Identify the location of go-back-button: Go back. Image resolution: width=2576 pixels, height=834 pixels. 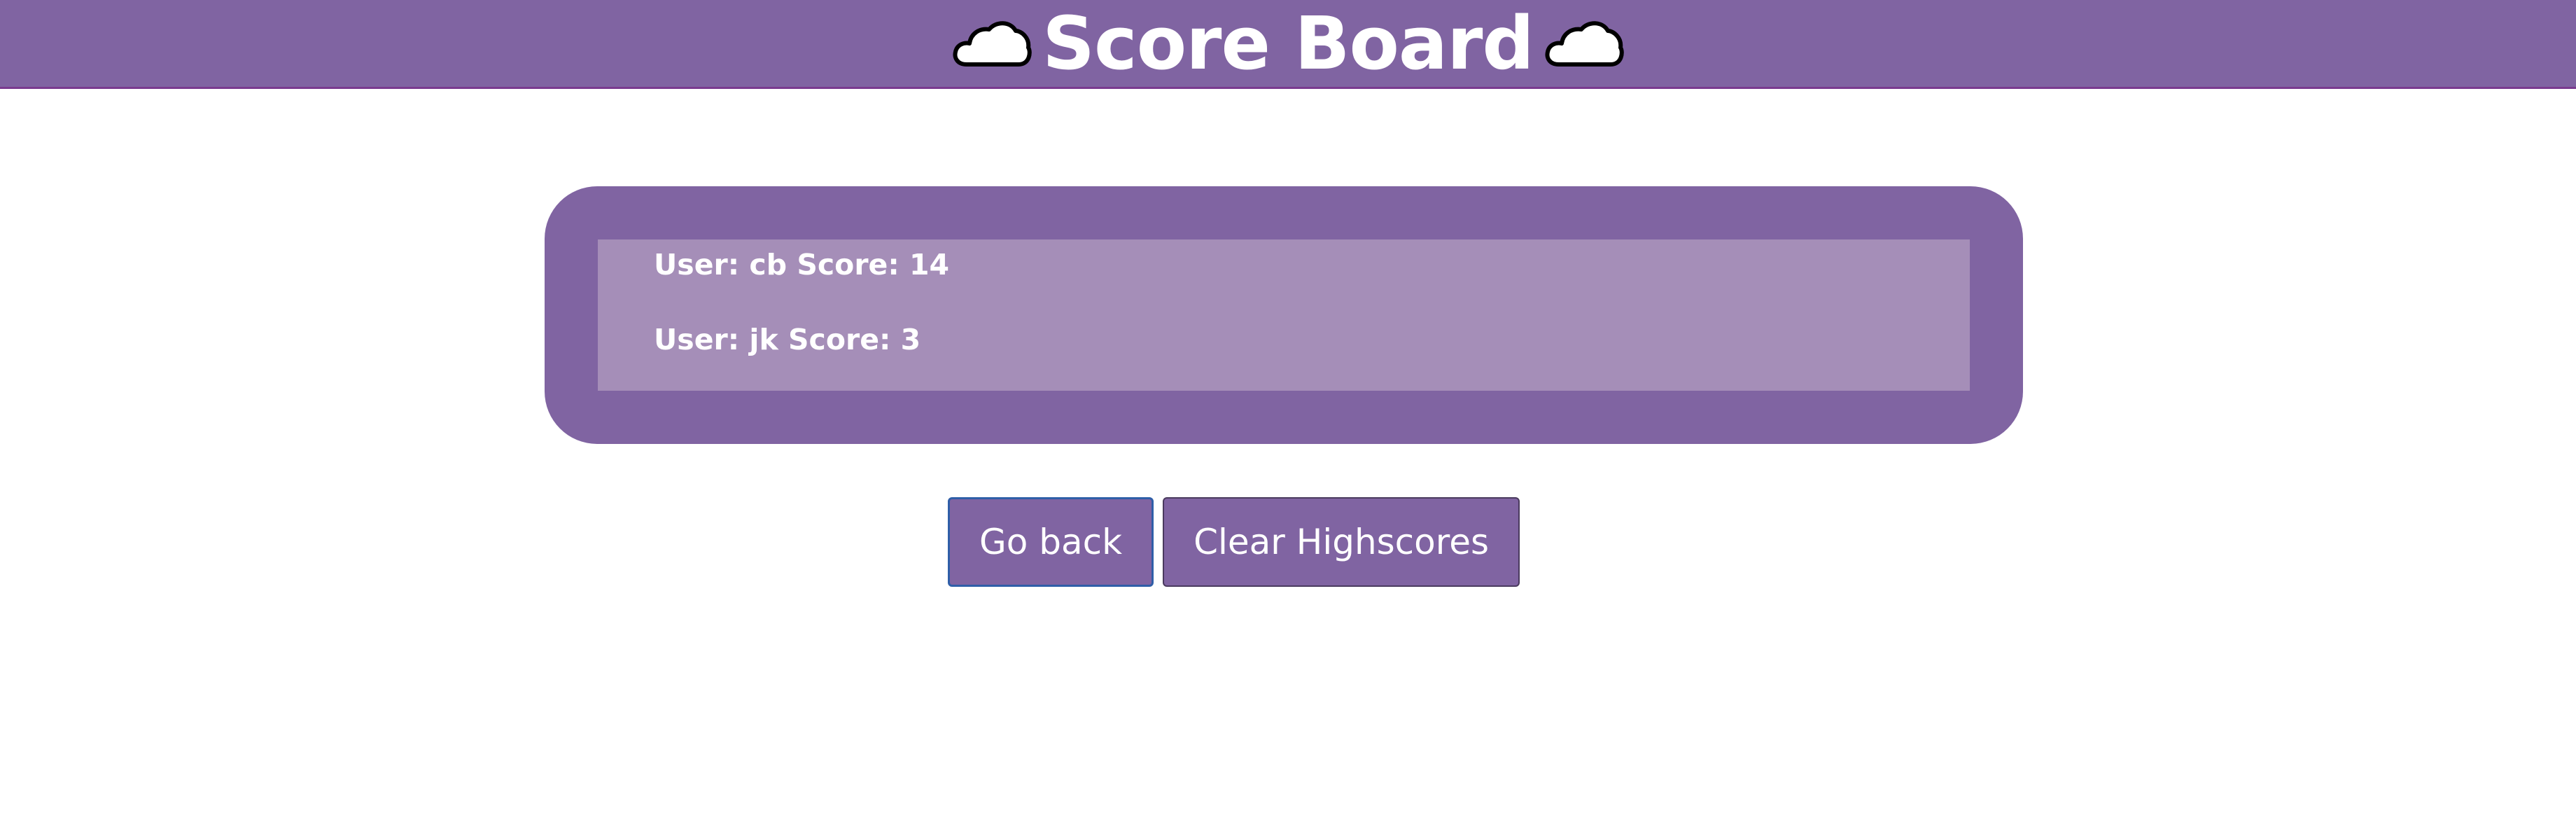
(1051, 542).